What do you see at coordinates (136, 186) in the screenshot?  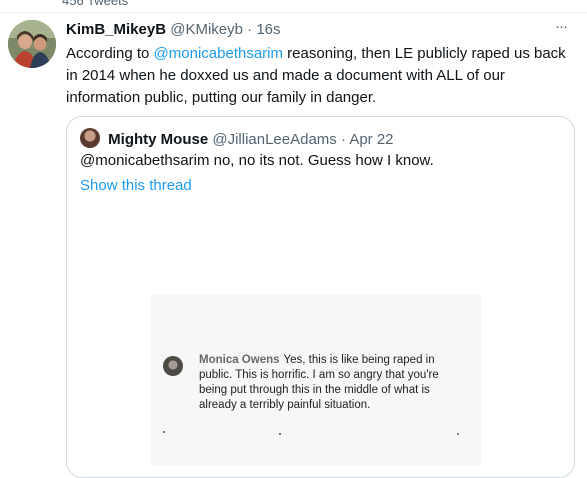 I see `show-thread-link: Show this thread` at bounding box center [136, 186].